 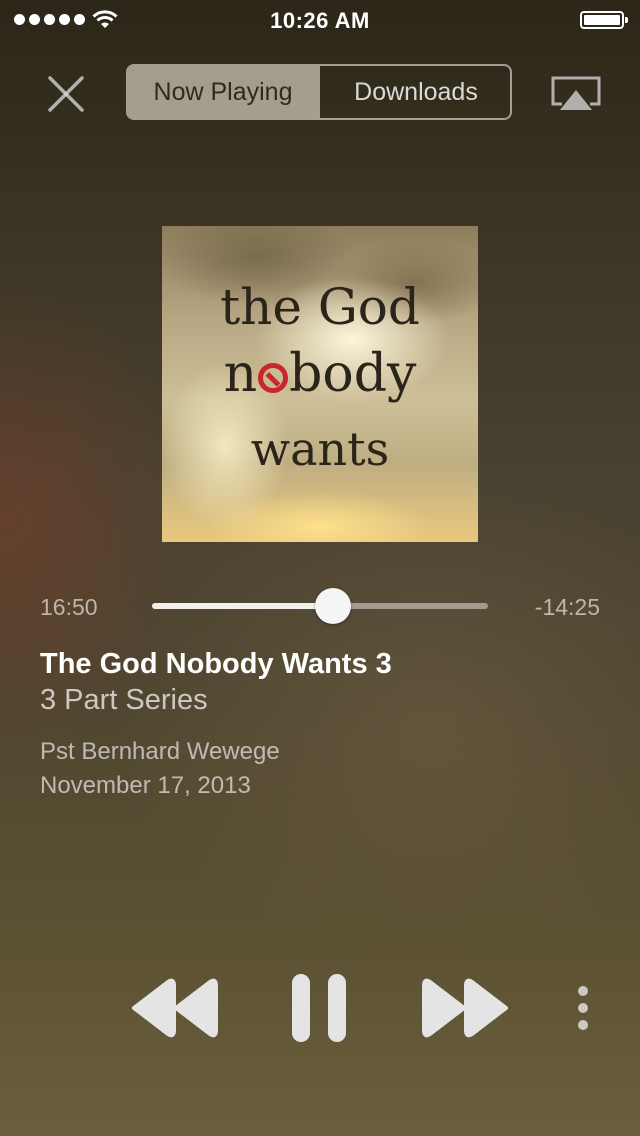 I want to click on track-title: The God Nobody Wants 3, so click(x=216, y=664).